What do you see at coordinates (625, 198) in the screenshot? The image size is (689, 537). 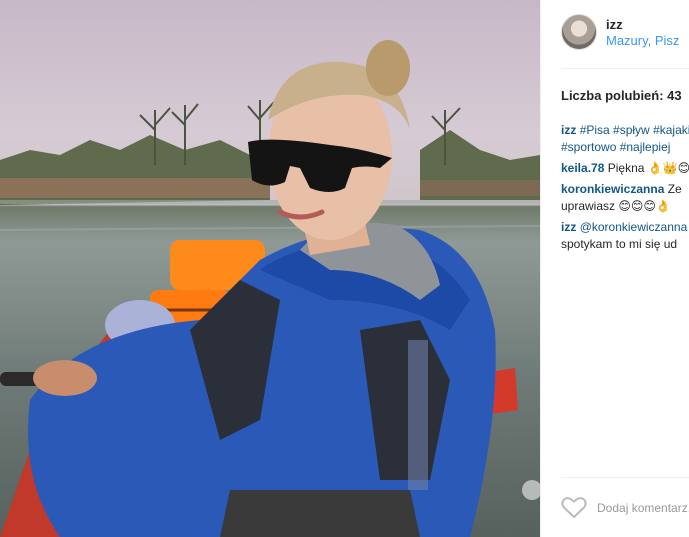 I see `list-item: koronkiewiczanna Ze uprawiasz 😊😊😊👌` at bounding box center [625, 198].